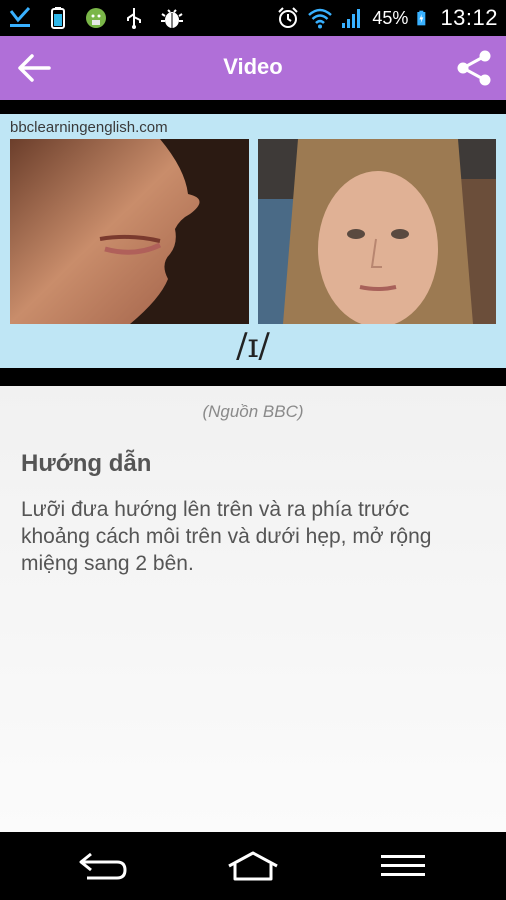  Describe the element at coordinates (134, 18) in the screenshot. I see `usb-icon` at that location.